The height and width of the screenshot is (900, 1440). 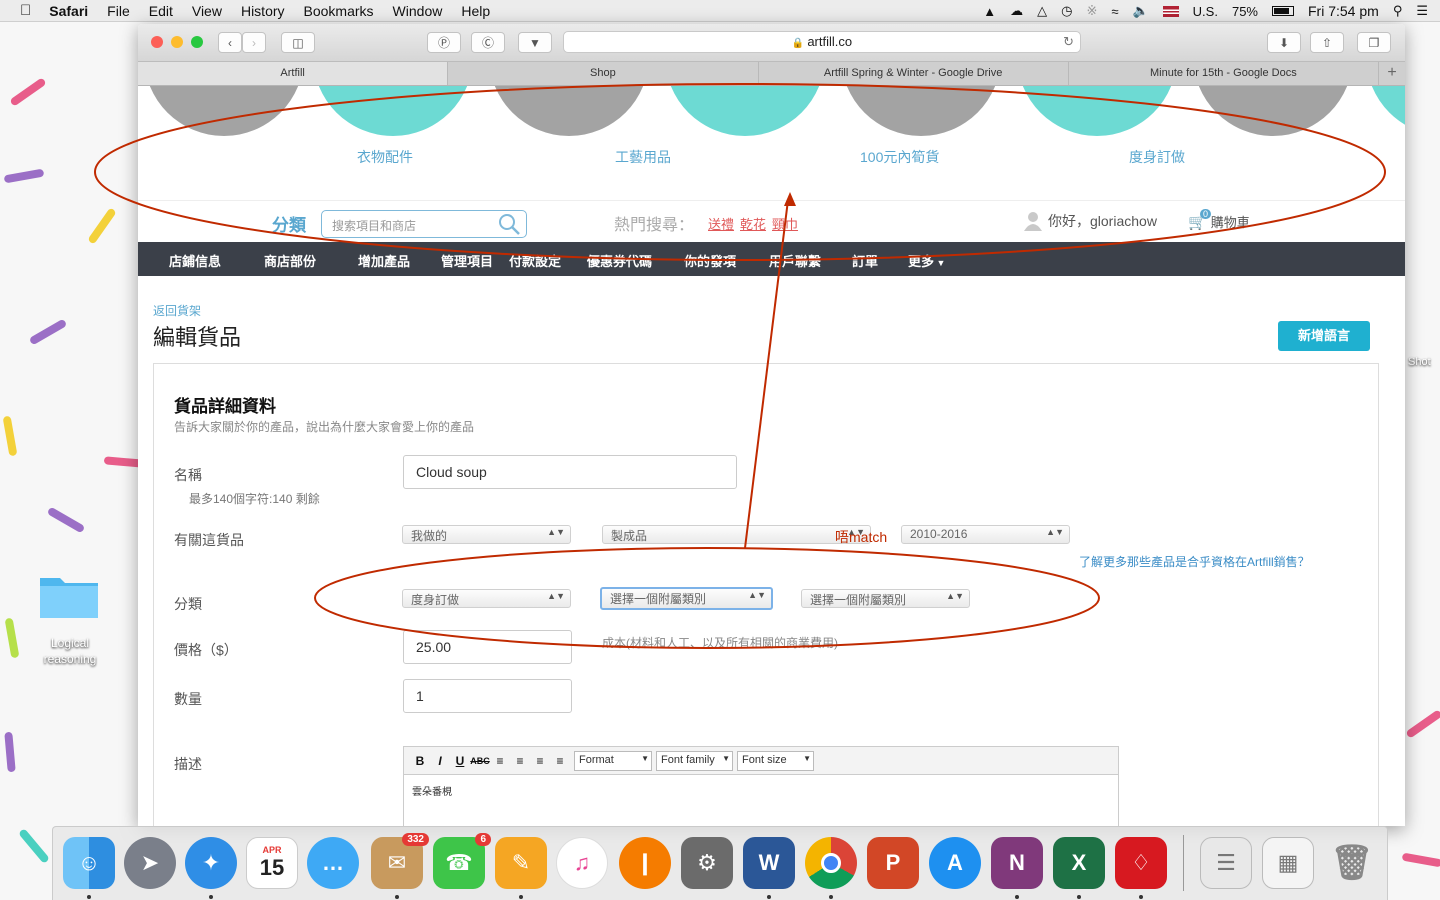 What do you see at coordinates (535, 260) in the screenshot?
I see `nav-payment-settings: 付款設定` at bounding box center [535, 260].